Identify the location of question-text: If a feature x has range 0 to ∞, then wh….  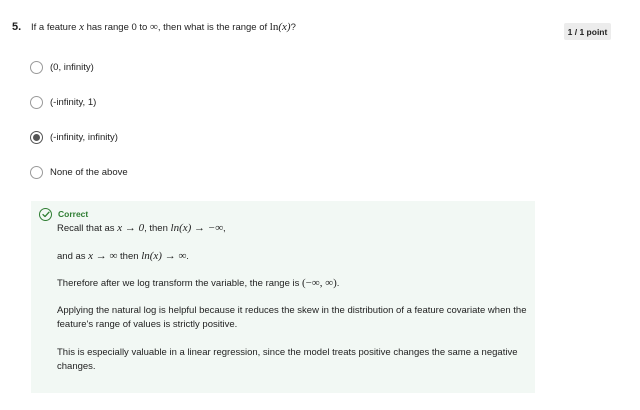
(163, 27).